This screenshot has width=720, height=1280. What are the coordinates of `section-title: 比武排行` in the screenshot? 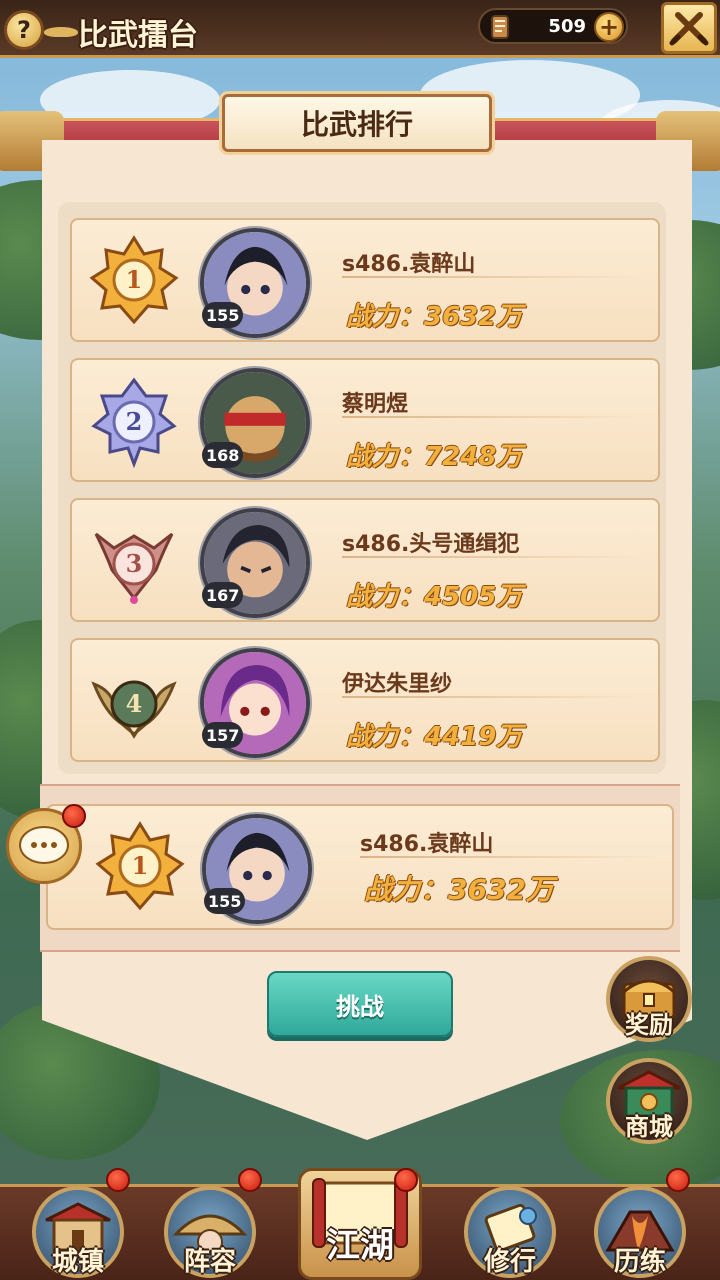 It's located at (356, 124).